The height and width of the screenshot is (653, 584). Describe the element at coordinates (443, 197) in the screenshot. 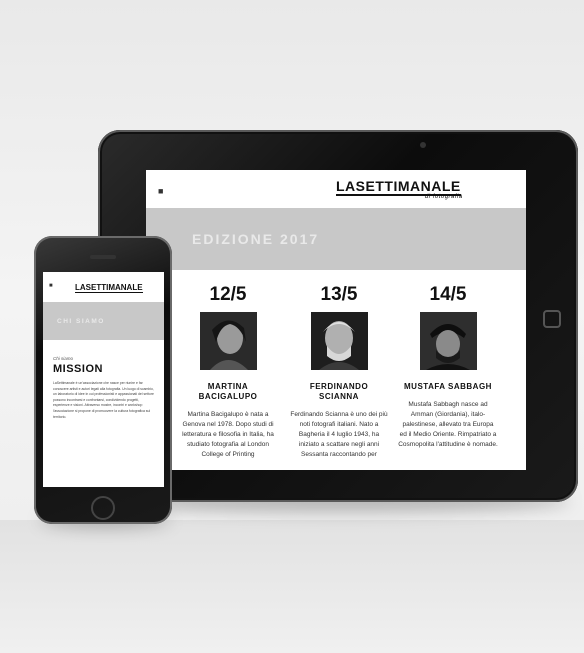

I see `logo-subtitle: di fotografia` at that location.